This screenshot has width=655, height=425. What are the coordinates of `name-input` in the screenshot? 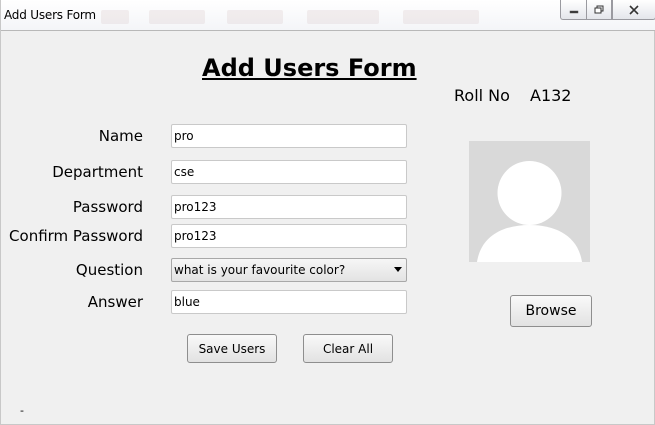 It's located at (289, 136).